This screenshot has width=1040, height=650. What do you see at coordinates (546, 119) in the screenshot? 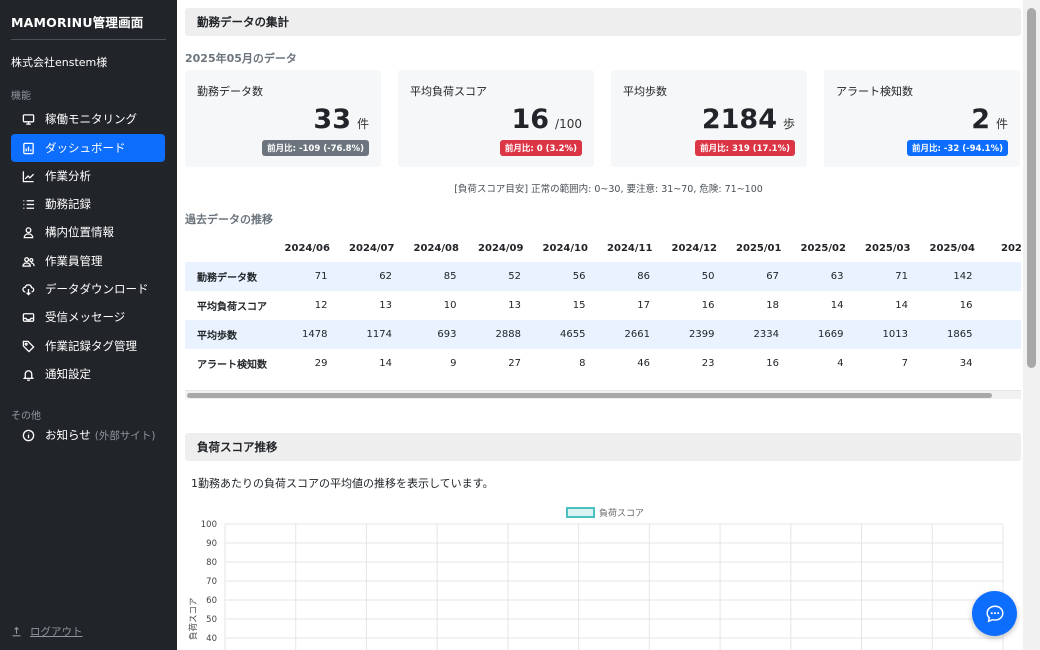
I see `card-value: 16 /100` at bounding box center [546, 119].